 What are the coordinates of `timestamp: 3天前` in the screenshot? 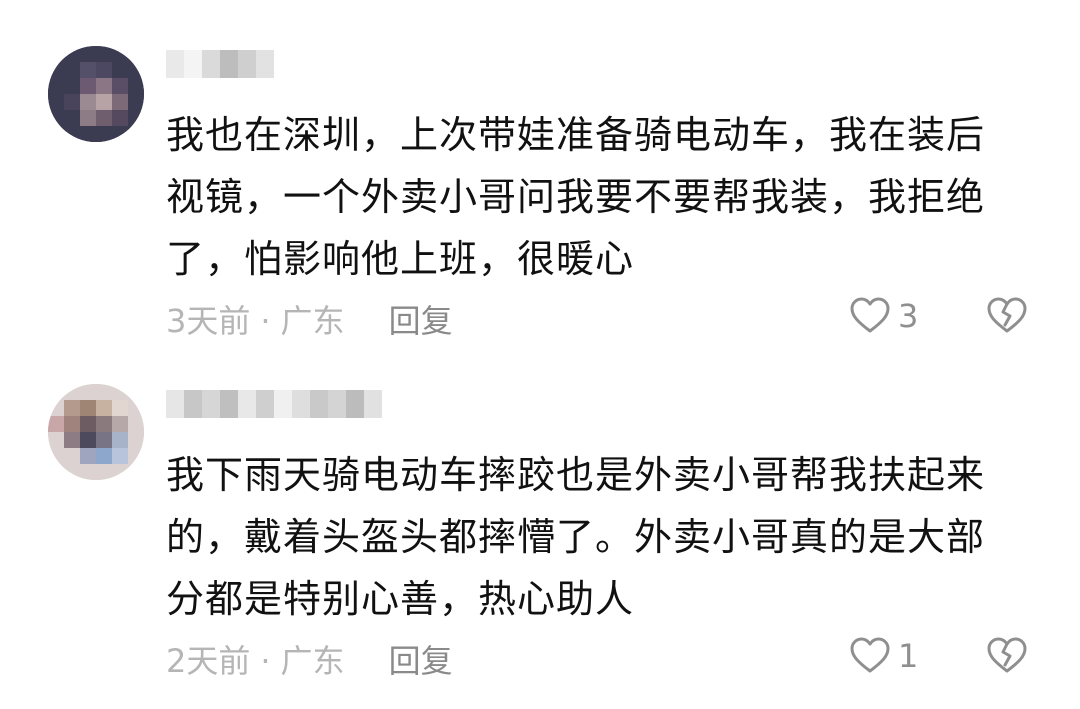 It's located at (208, 321).